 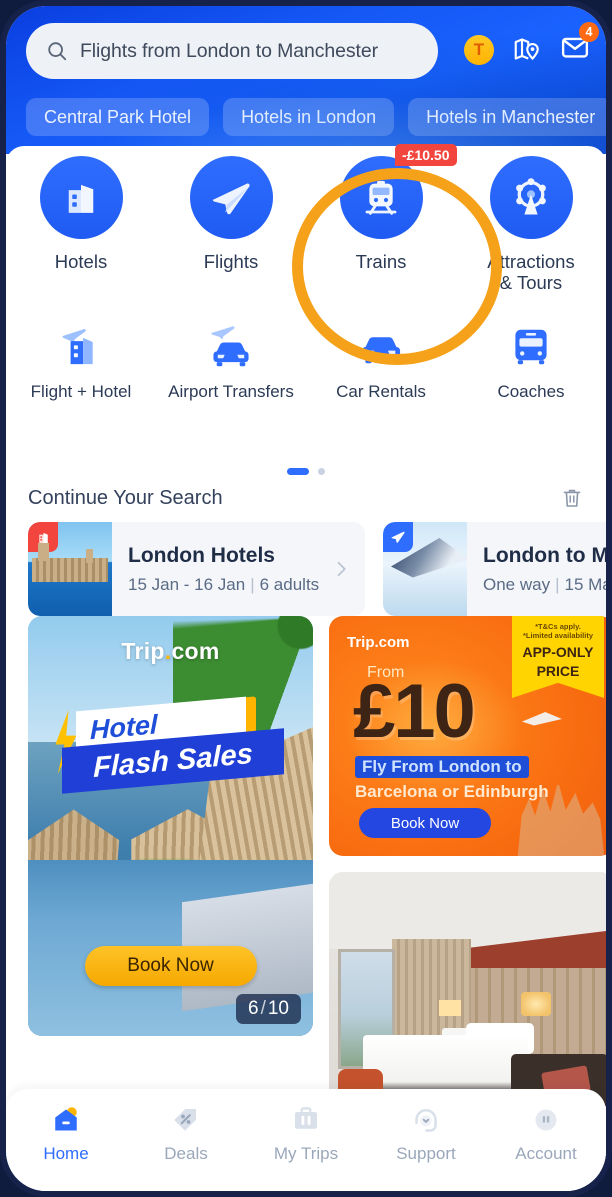 I want to click on flash-book-now-button: Book Now, so click(x=170, y=966).